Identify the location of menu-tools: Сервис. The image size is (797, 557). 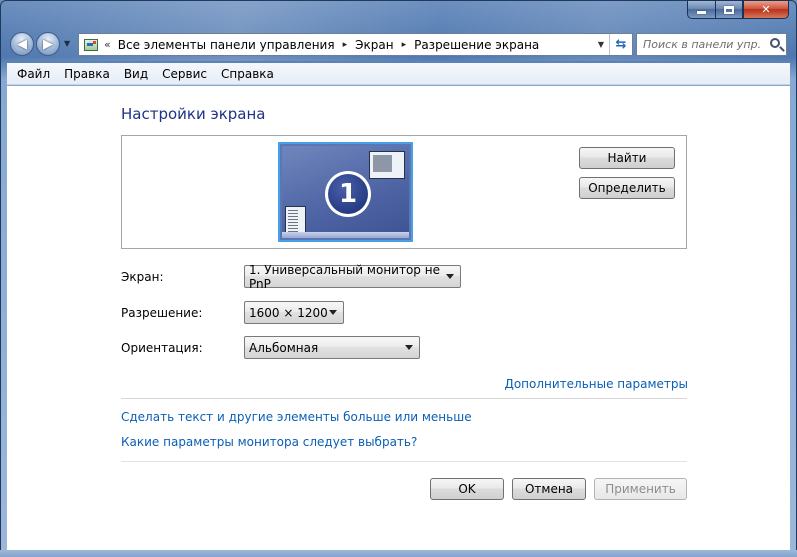
(184, 74).